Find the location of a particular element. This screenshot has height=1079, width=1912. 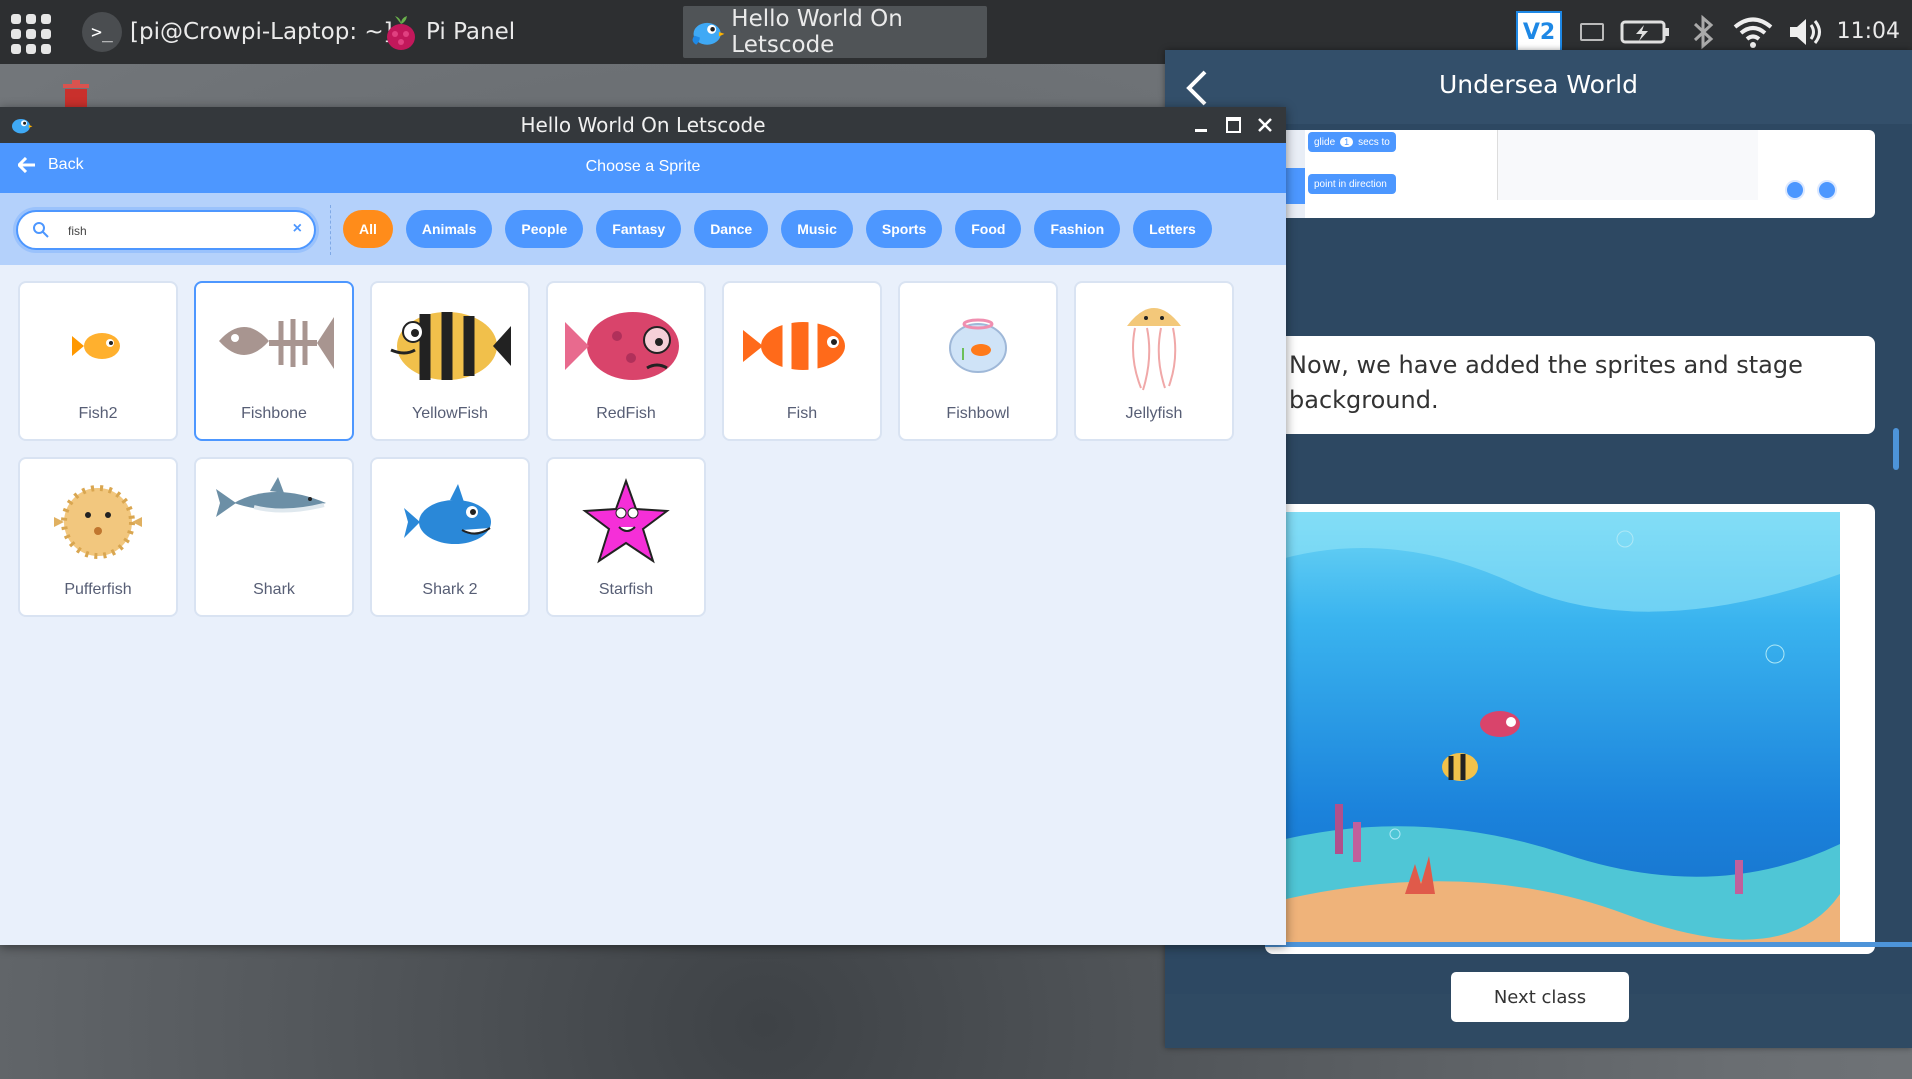

taskbar-item-pi-panel: Pi Panel is located at coordinates (448, 32).